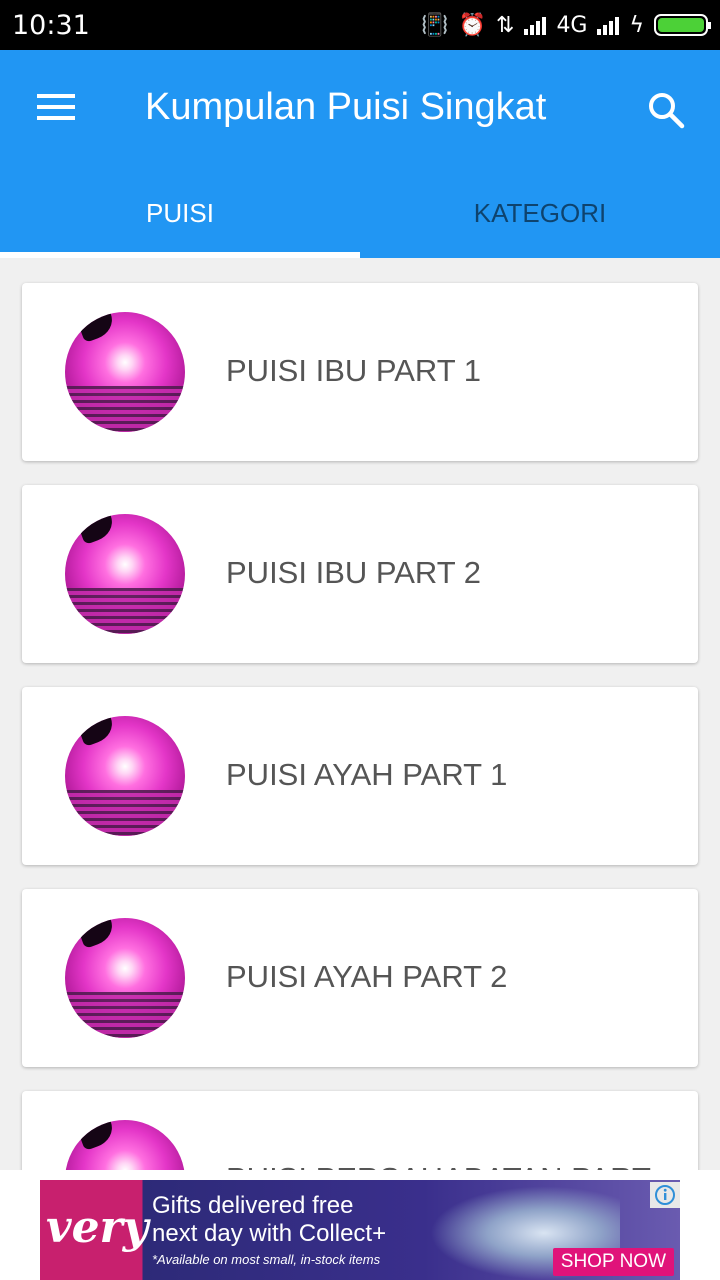  I want to click on tab-puisi: PUISI, so click(180, 219).